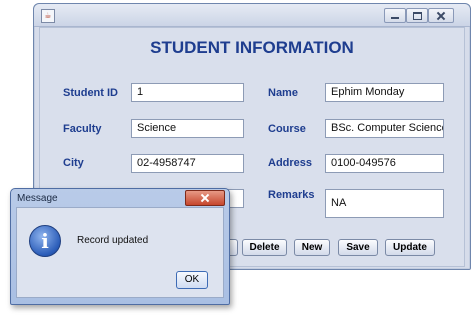 The height and width of the screenshot is (316, 474). Describe the element at coordinates (120, 252) in the screenshot. I see `dialog-body: i Record updated OK` at that location.